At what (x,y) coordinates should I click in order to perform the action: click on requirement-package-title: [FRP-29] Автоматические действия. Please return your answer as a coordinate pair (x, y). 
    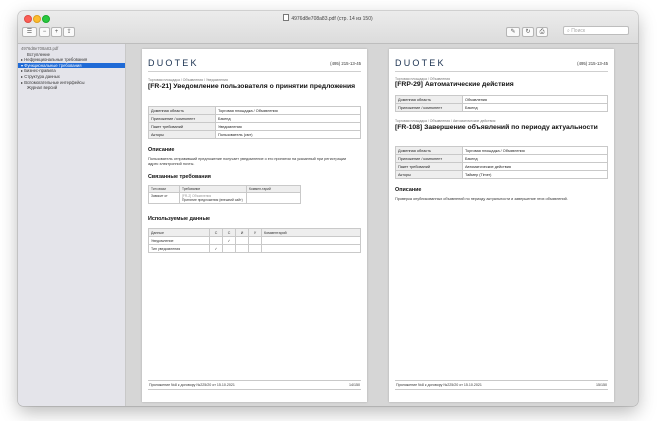
    Looking at the image, I should click on (454, 84).